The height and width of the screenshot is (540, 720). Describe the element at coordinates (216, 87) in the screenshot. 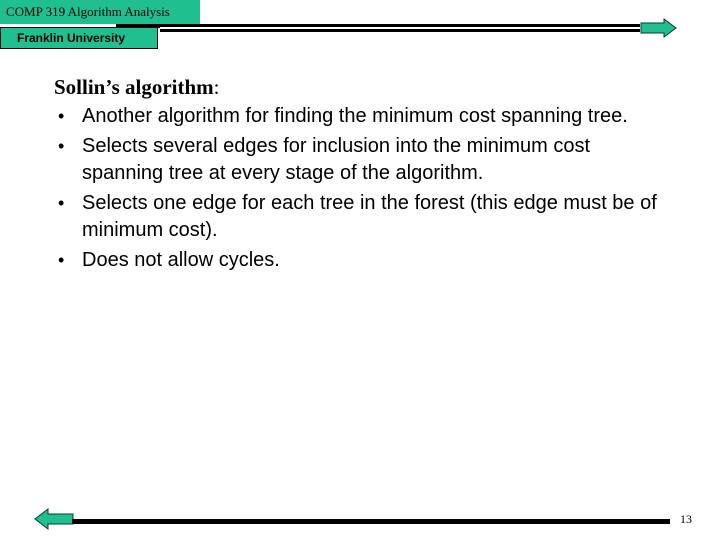

I see `heading-colon: :` at that location.